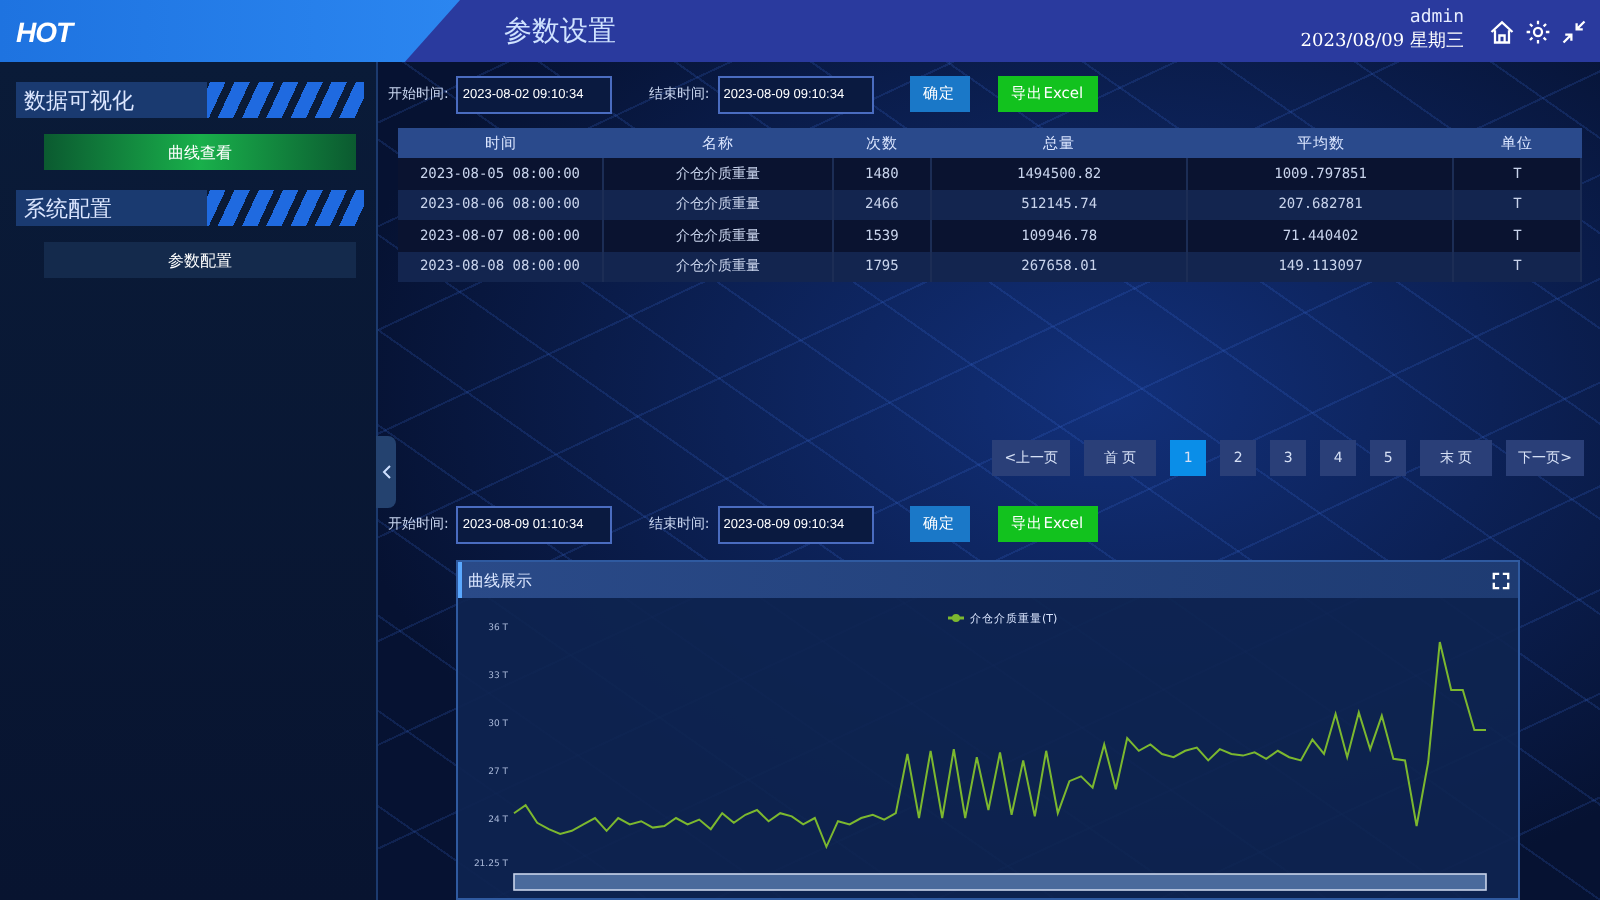 The width and height of the screenshot is (1600, 900). I want to click on sidebar-section-title: 系统配置, so click(190, 208).